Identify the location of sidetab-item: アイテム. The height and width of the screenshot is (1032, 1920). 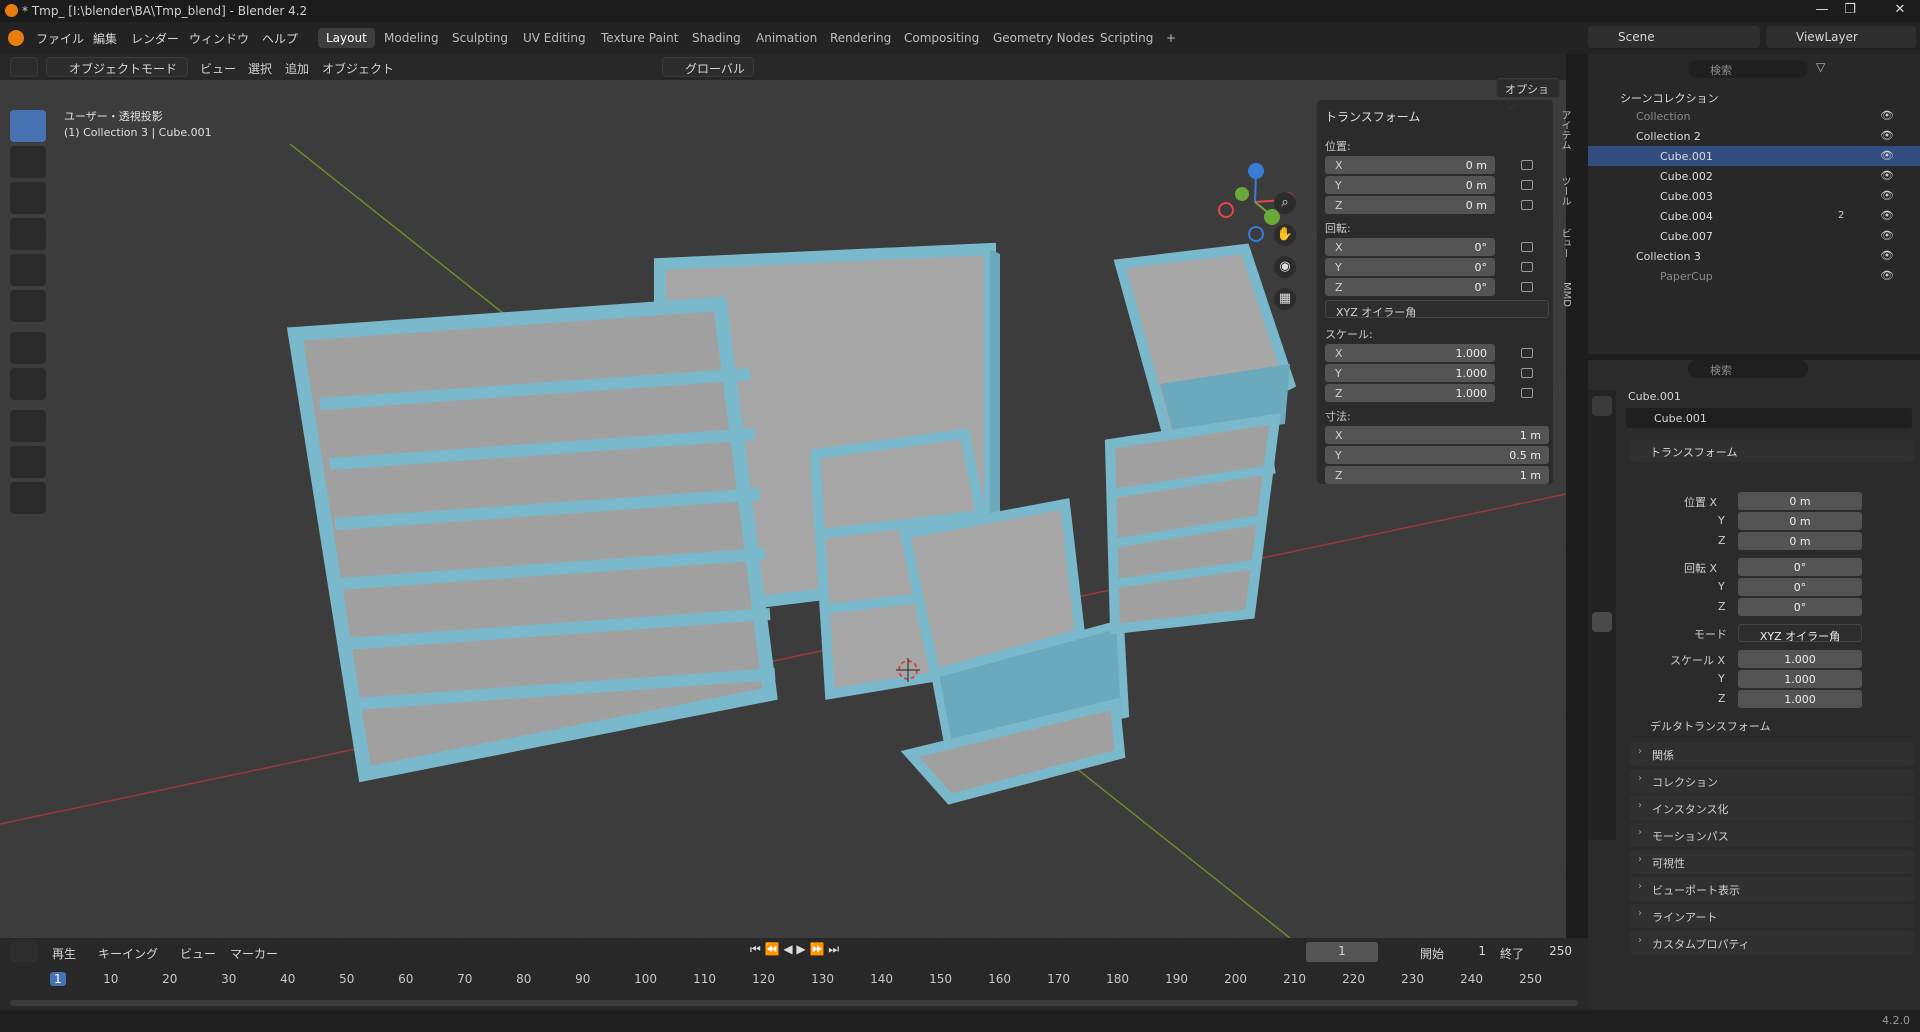
(1564, 130).